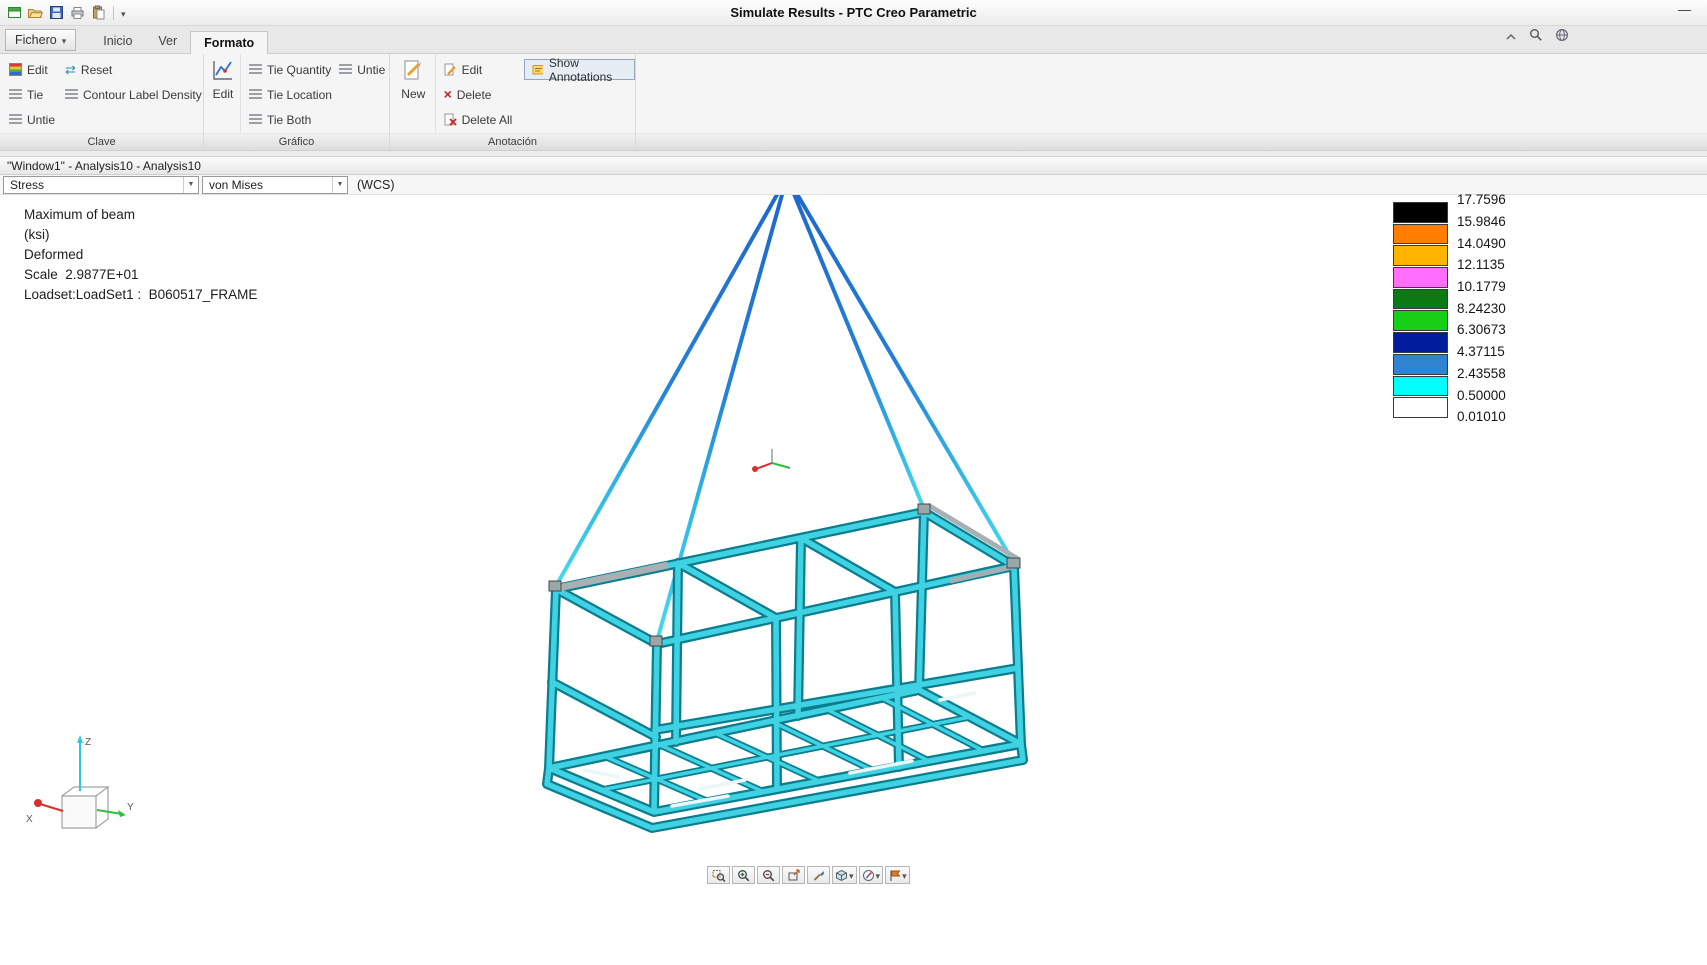  Describe the element at coordinates (1481, 243) in the screenshot. I see `legend-value: 14.0490` at that location.